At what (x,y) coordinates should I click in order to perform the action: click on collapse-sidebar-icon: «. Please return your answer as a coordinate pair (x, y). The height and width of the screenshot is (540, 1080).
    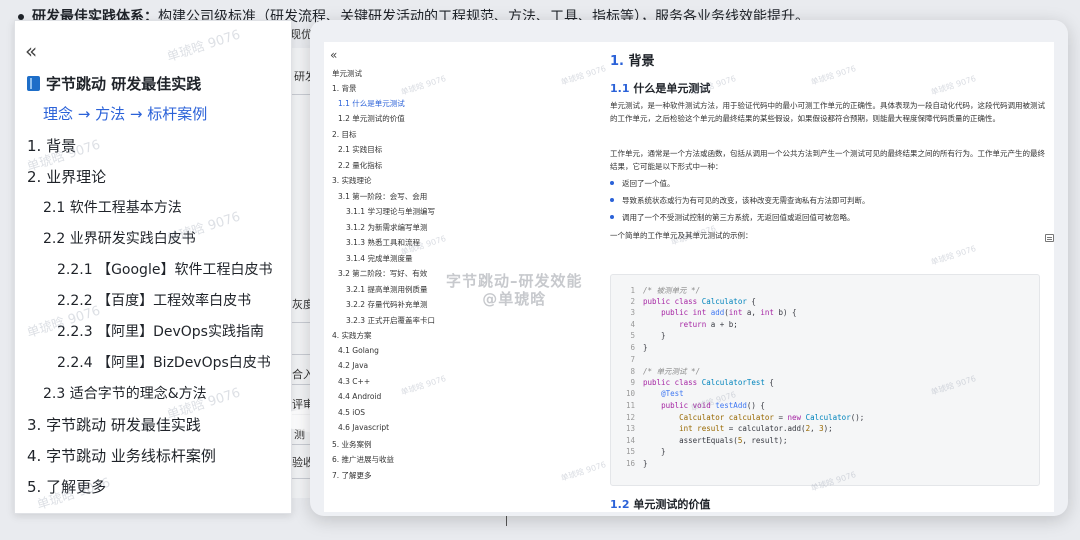
    Looking at the image, I should click on (31, 51).